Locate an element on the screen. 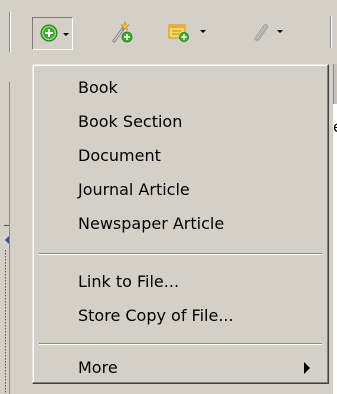  menu-item-book: Book is located at coordinates (180, 88).